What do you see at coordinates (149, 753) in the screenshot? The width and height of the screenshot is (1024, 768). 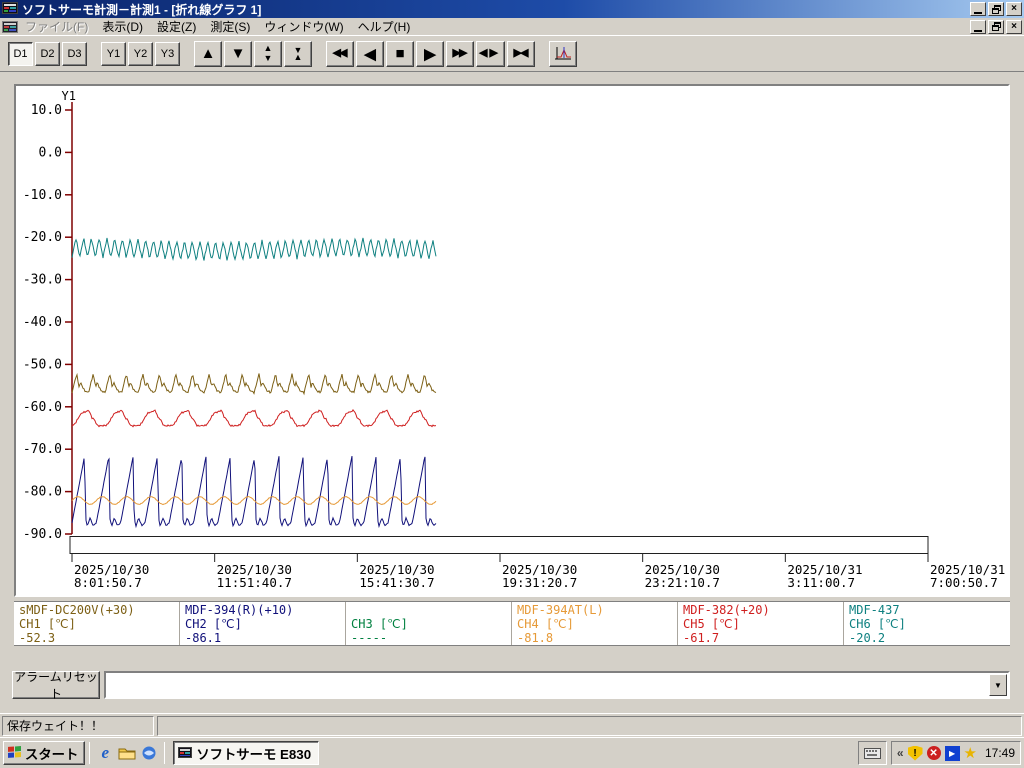 I see `outlook-icon` at bounding box center [149, 753].